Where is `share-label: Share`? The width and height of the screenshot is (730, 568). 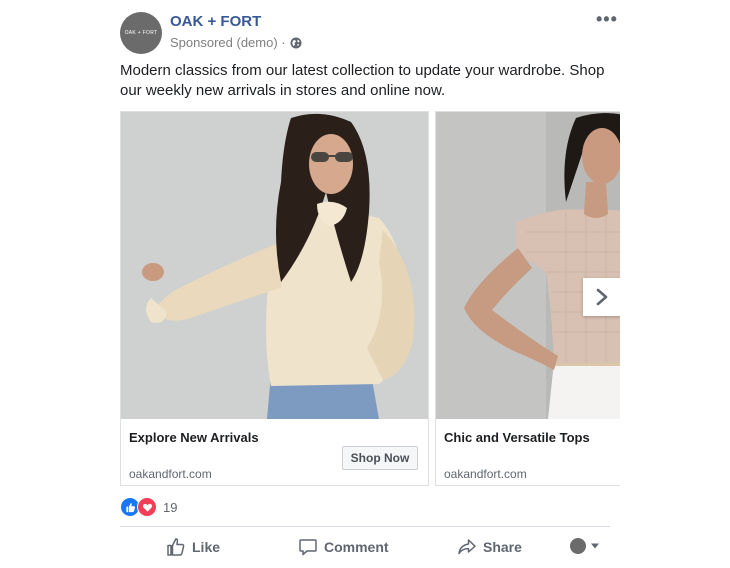 share-label: Share is located at coordinates (502, 547).